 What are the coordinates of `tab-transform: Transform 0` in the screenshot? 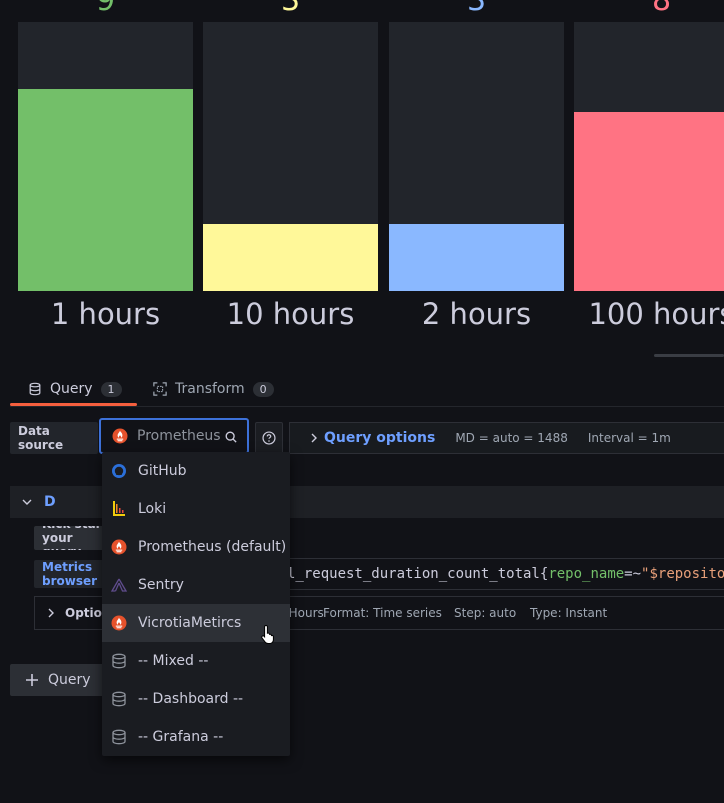 It's located at (213, 389).